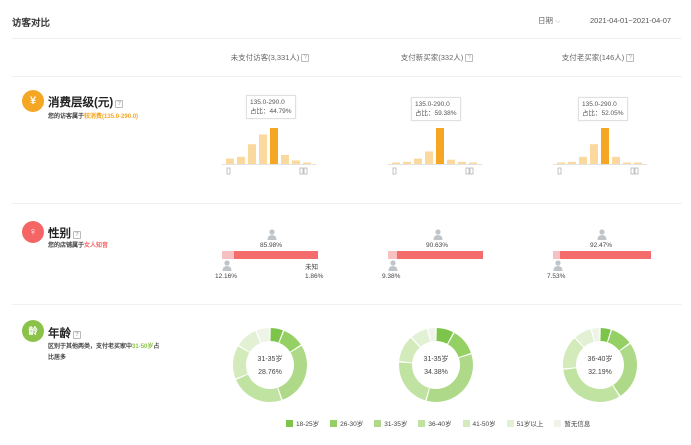 This screenshot has height=445, width=691. Describe the element at coordinates (593, 57) in the screenshot. I see `column-head-label: 支付老买家(146人)` at that location.